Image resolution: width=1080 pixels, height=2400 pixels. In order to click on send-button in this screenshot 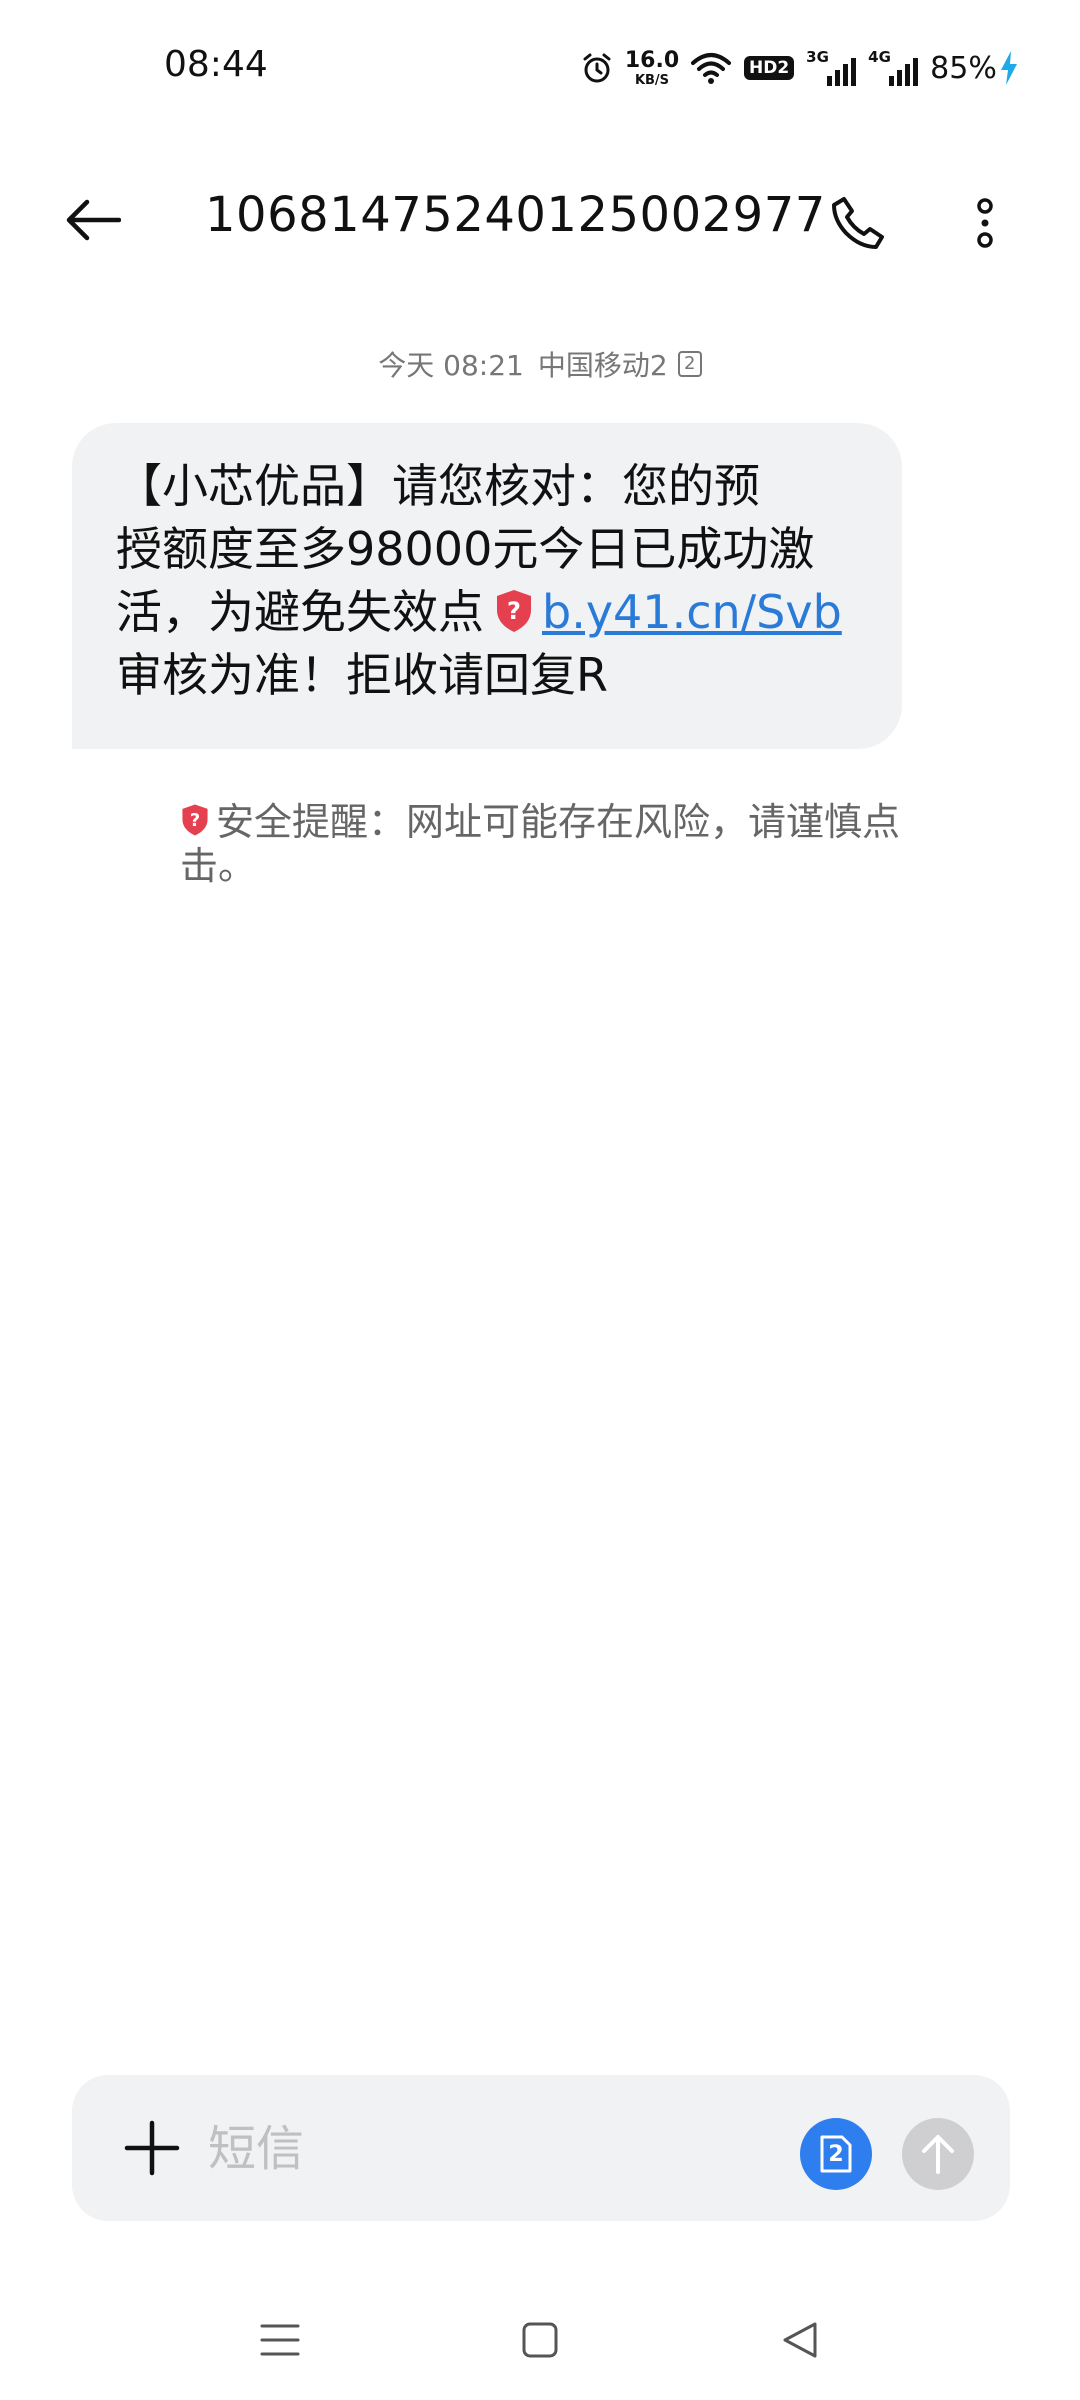, I will do `click(938, 2154)`.